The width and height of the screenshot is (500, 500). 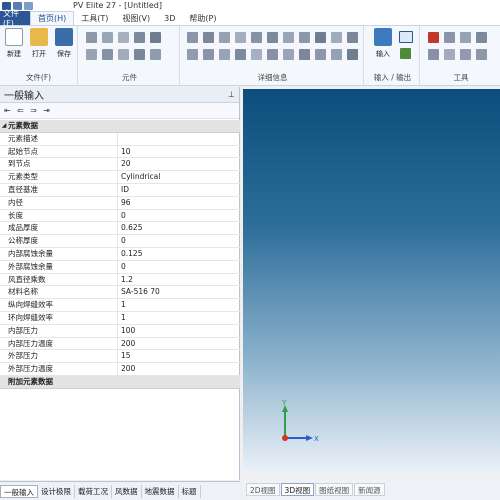 What do you see at coordinates (19, 491) in the screenshot?
I see `tab-general-input: 一般输入` at bounding box center [19, 491].